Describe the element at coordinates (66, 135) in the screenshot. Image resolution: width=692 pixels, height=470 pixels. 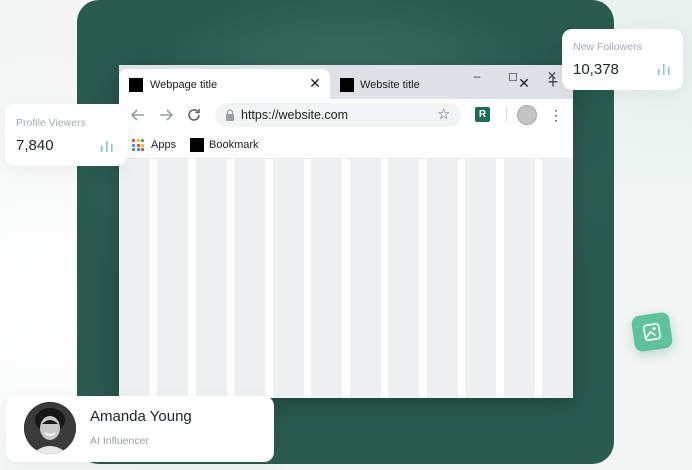
I see `profile-viewers-card: Profile Viewers 7,840` at that location.